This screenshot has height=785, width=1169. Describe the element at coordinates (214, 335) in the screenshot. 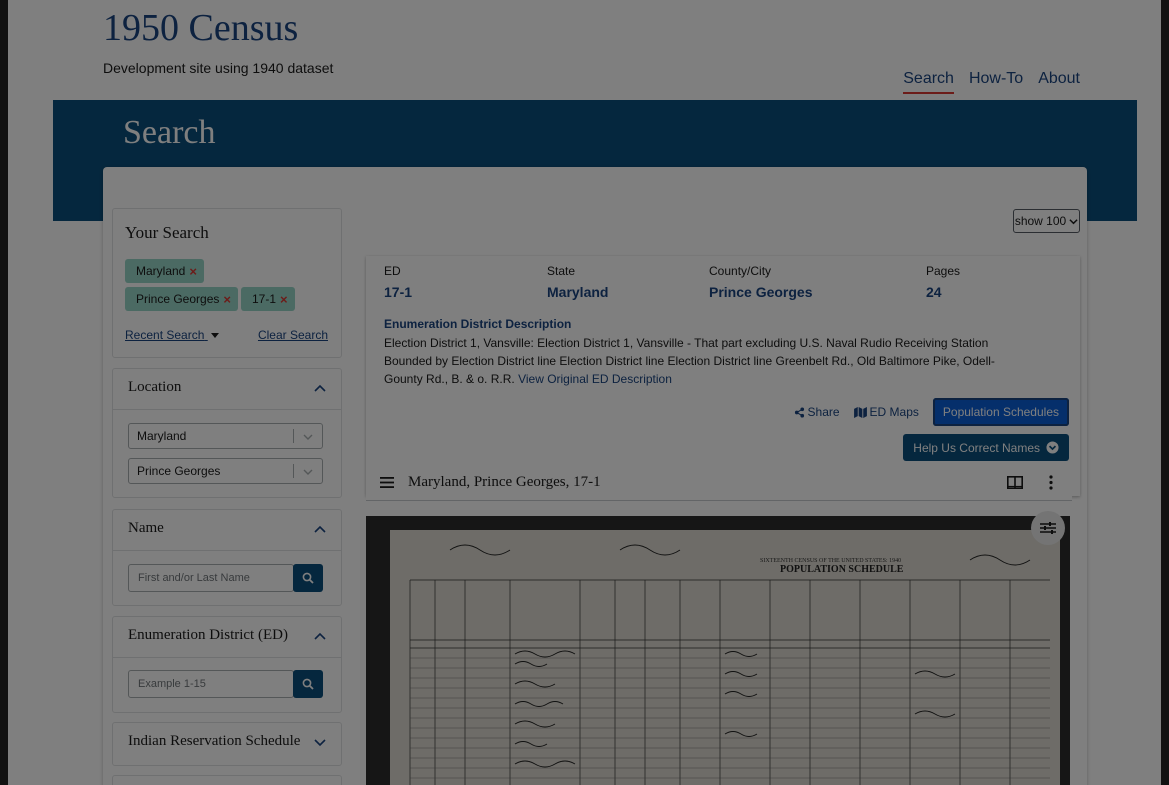

I see `caret-down-icon` at that location.